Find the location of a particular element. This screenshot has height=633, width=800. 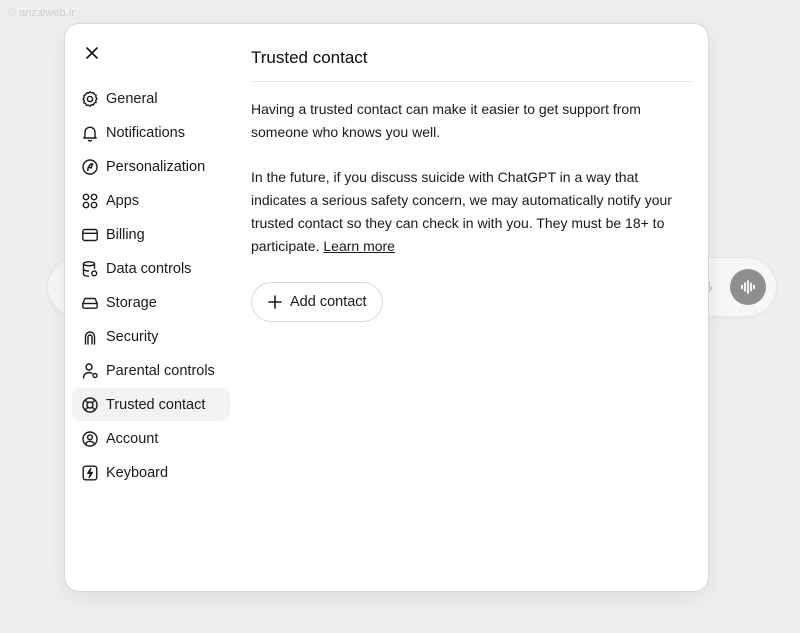

sidebar-item-parental-controls: Parental controls is located at coordinates (151, 370).